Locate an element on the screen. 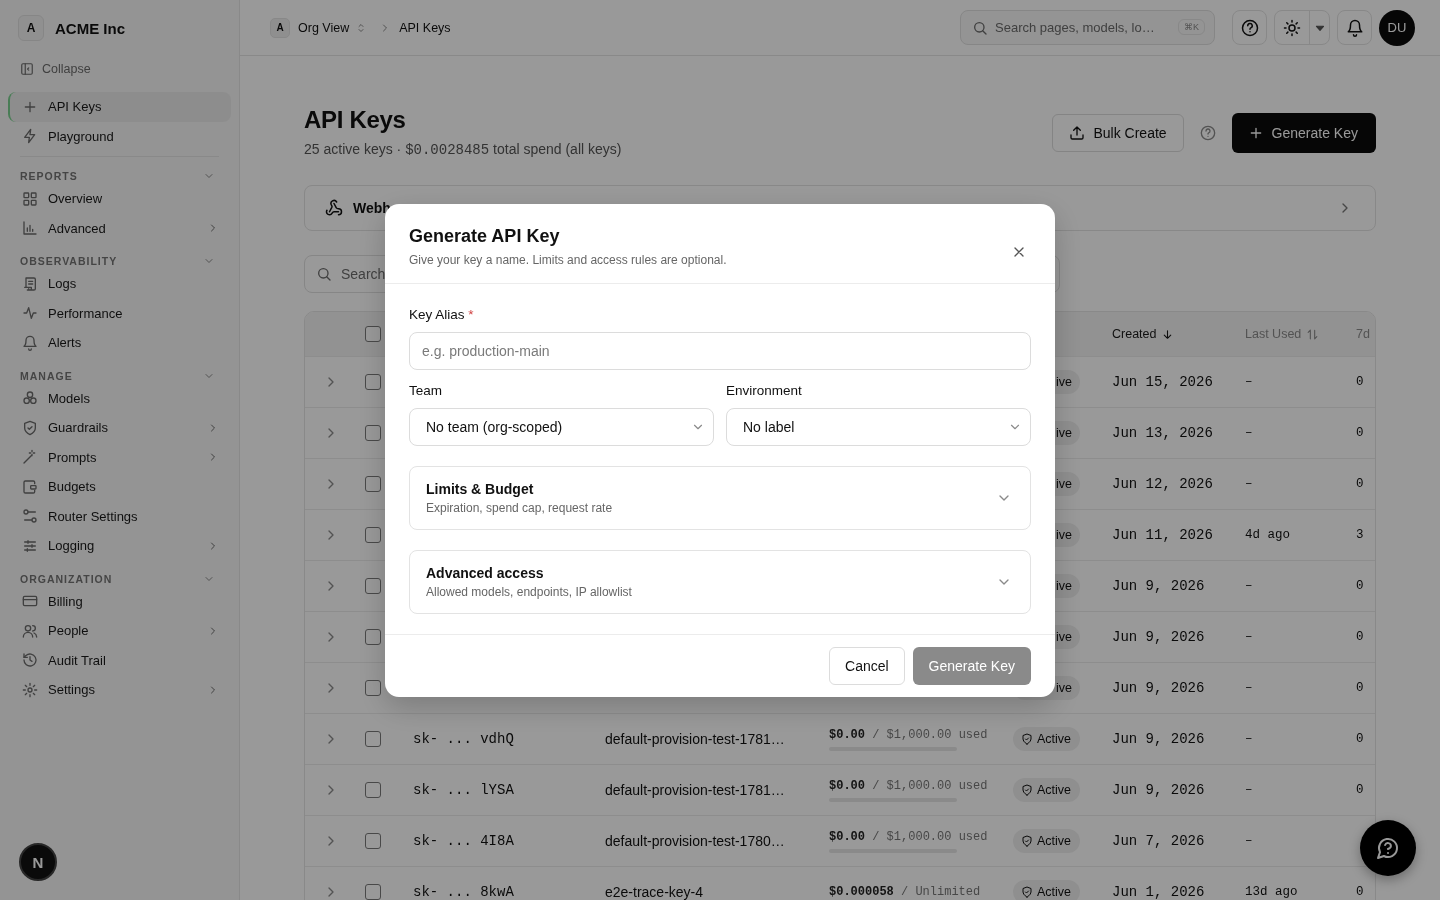 The height and width of the screenshot is (900, 1440). usage-count: 3 is located at coordinates (1360, 535).